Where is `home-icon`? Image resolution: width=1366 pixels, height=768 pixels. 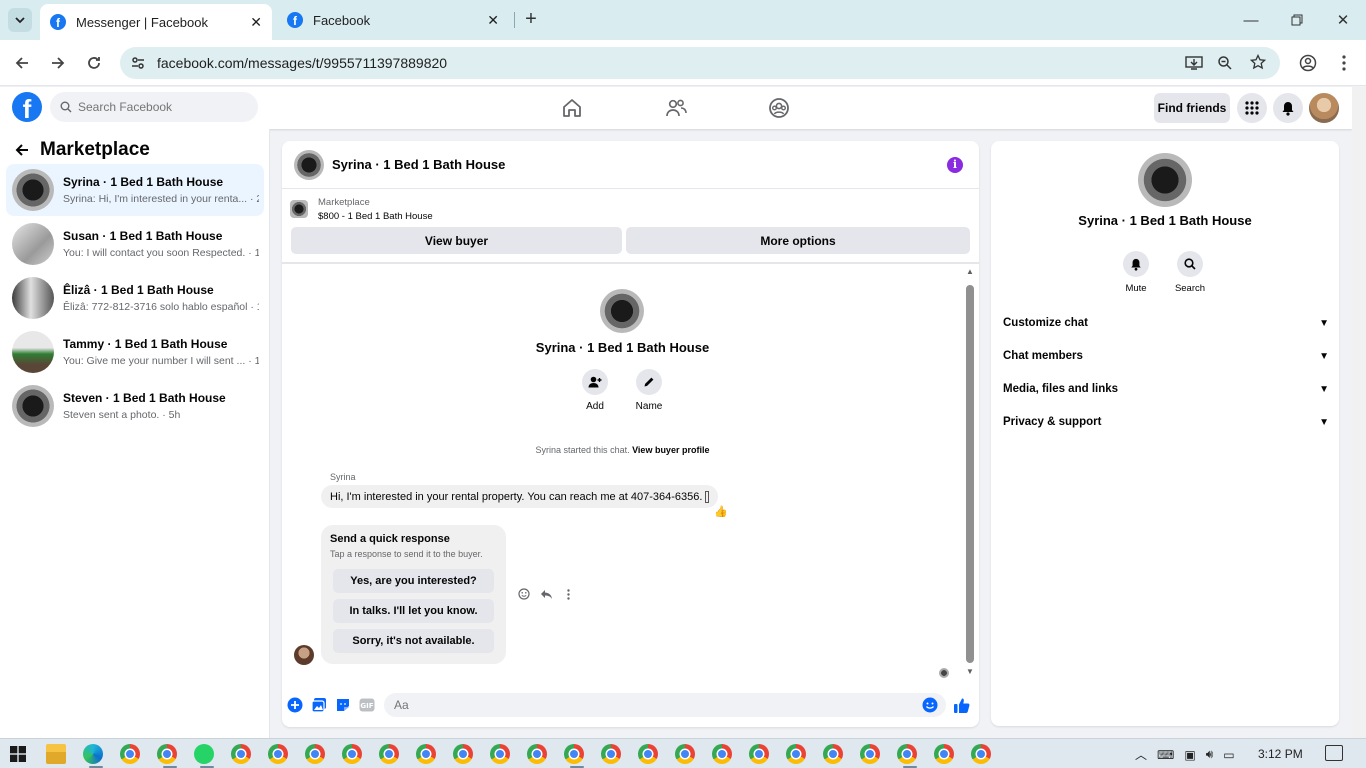
home-icon is located at coordinates (572, 108).